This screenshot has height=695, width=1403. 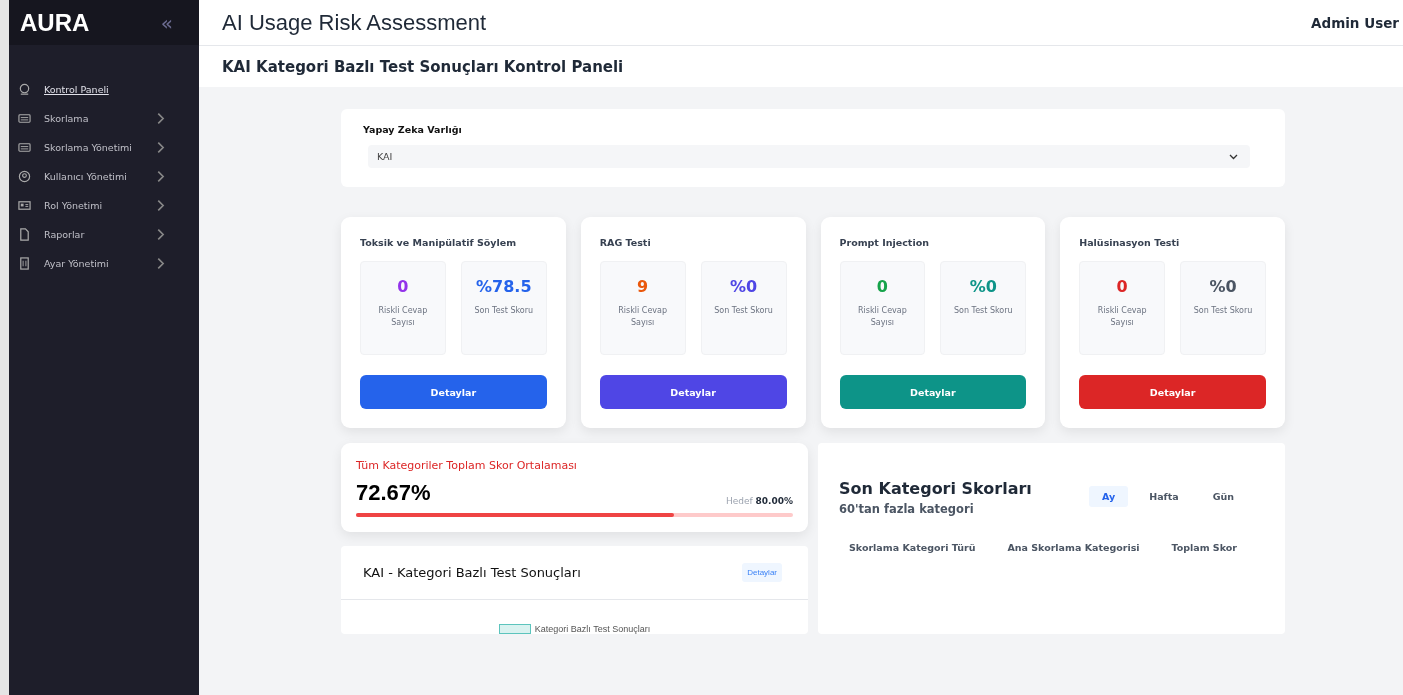 What do you see at coordinates (104, 147) in the screenshot?
I see `sidebar-item: Skorlama Yönetimi` at bounding box center [104, 147].